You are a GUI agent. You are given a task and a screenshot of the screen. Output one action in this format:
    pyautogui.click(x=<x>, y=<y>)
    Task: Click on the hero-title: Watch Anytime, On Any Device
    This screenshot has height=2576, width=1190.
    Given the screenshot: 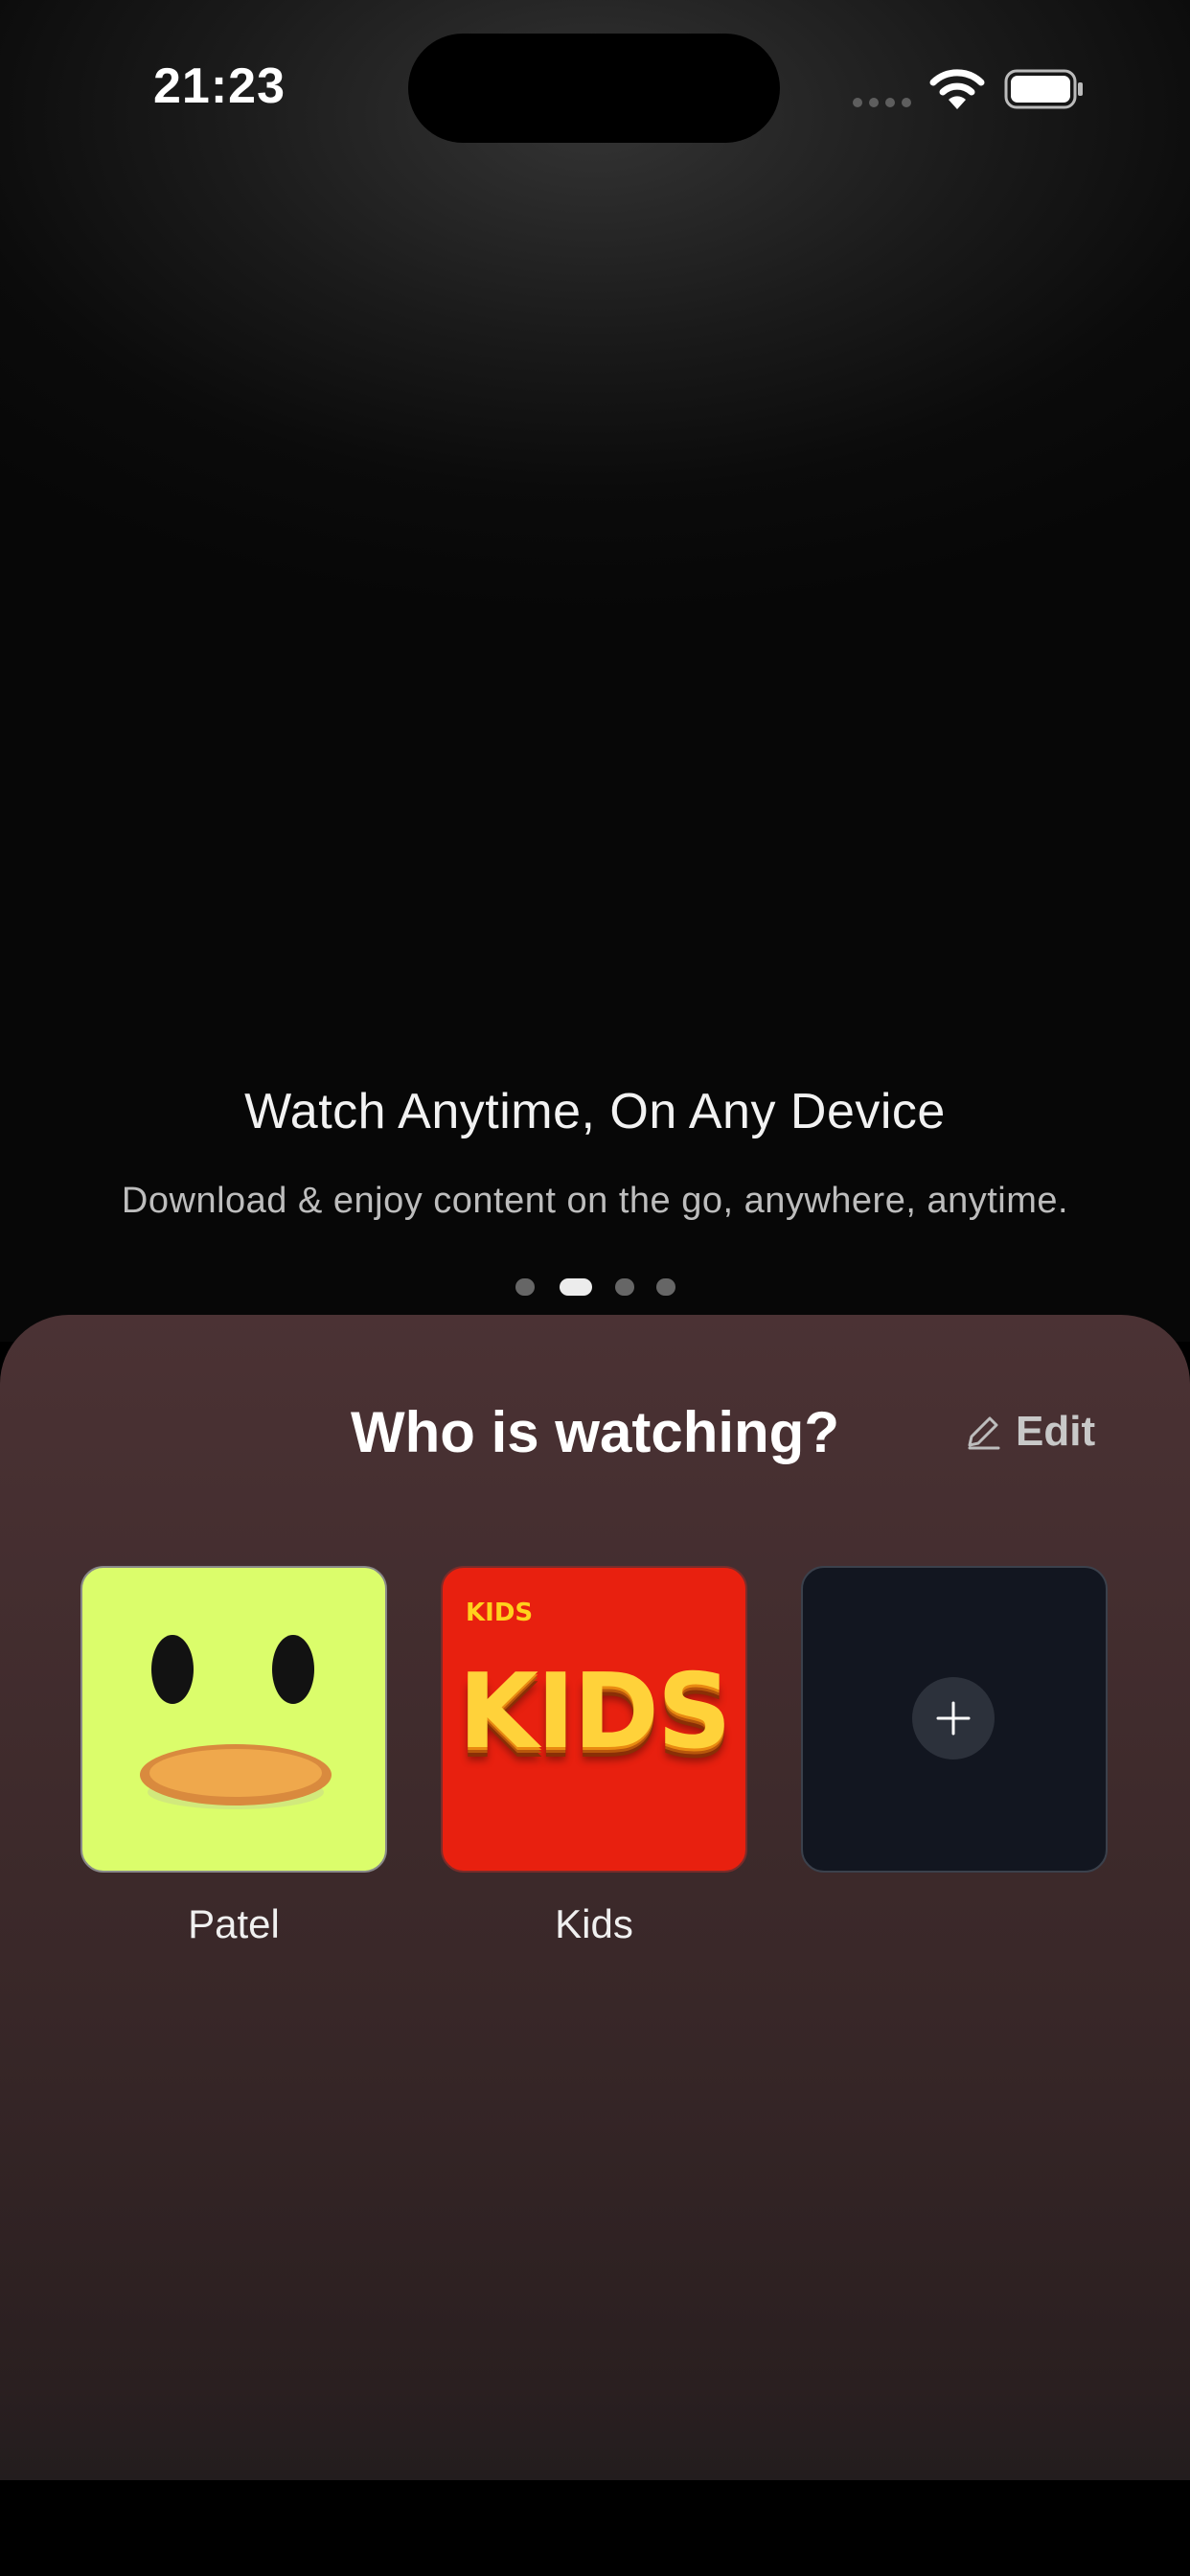 What is the action you would take?
    pyautogui.click(x=595, y=1111)
    